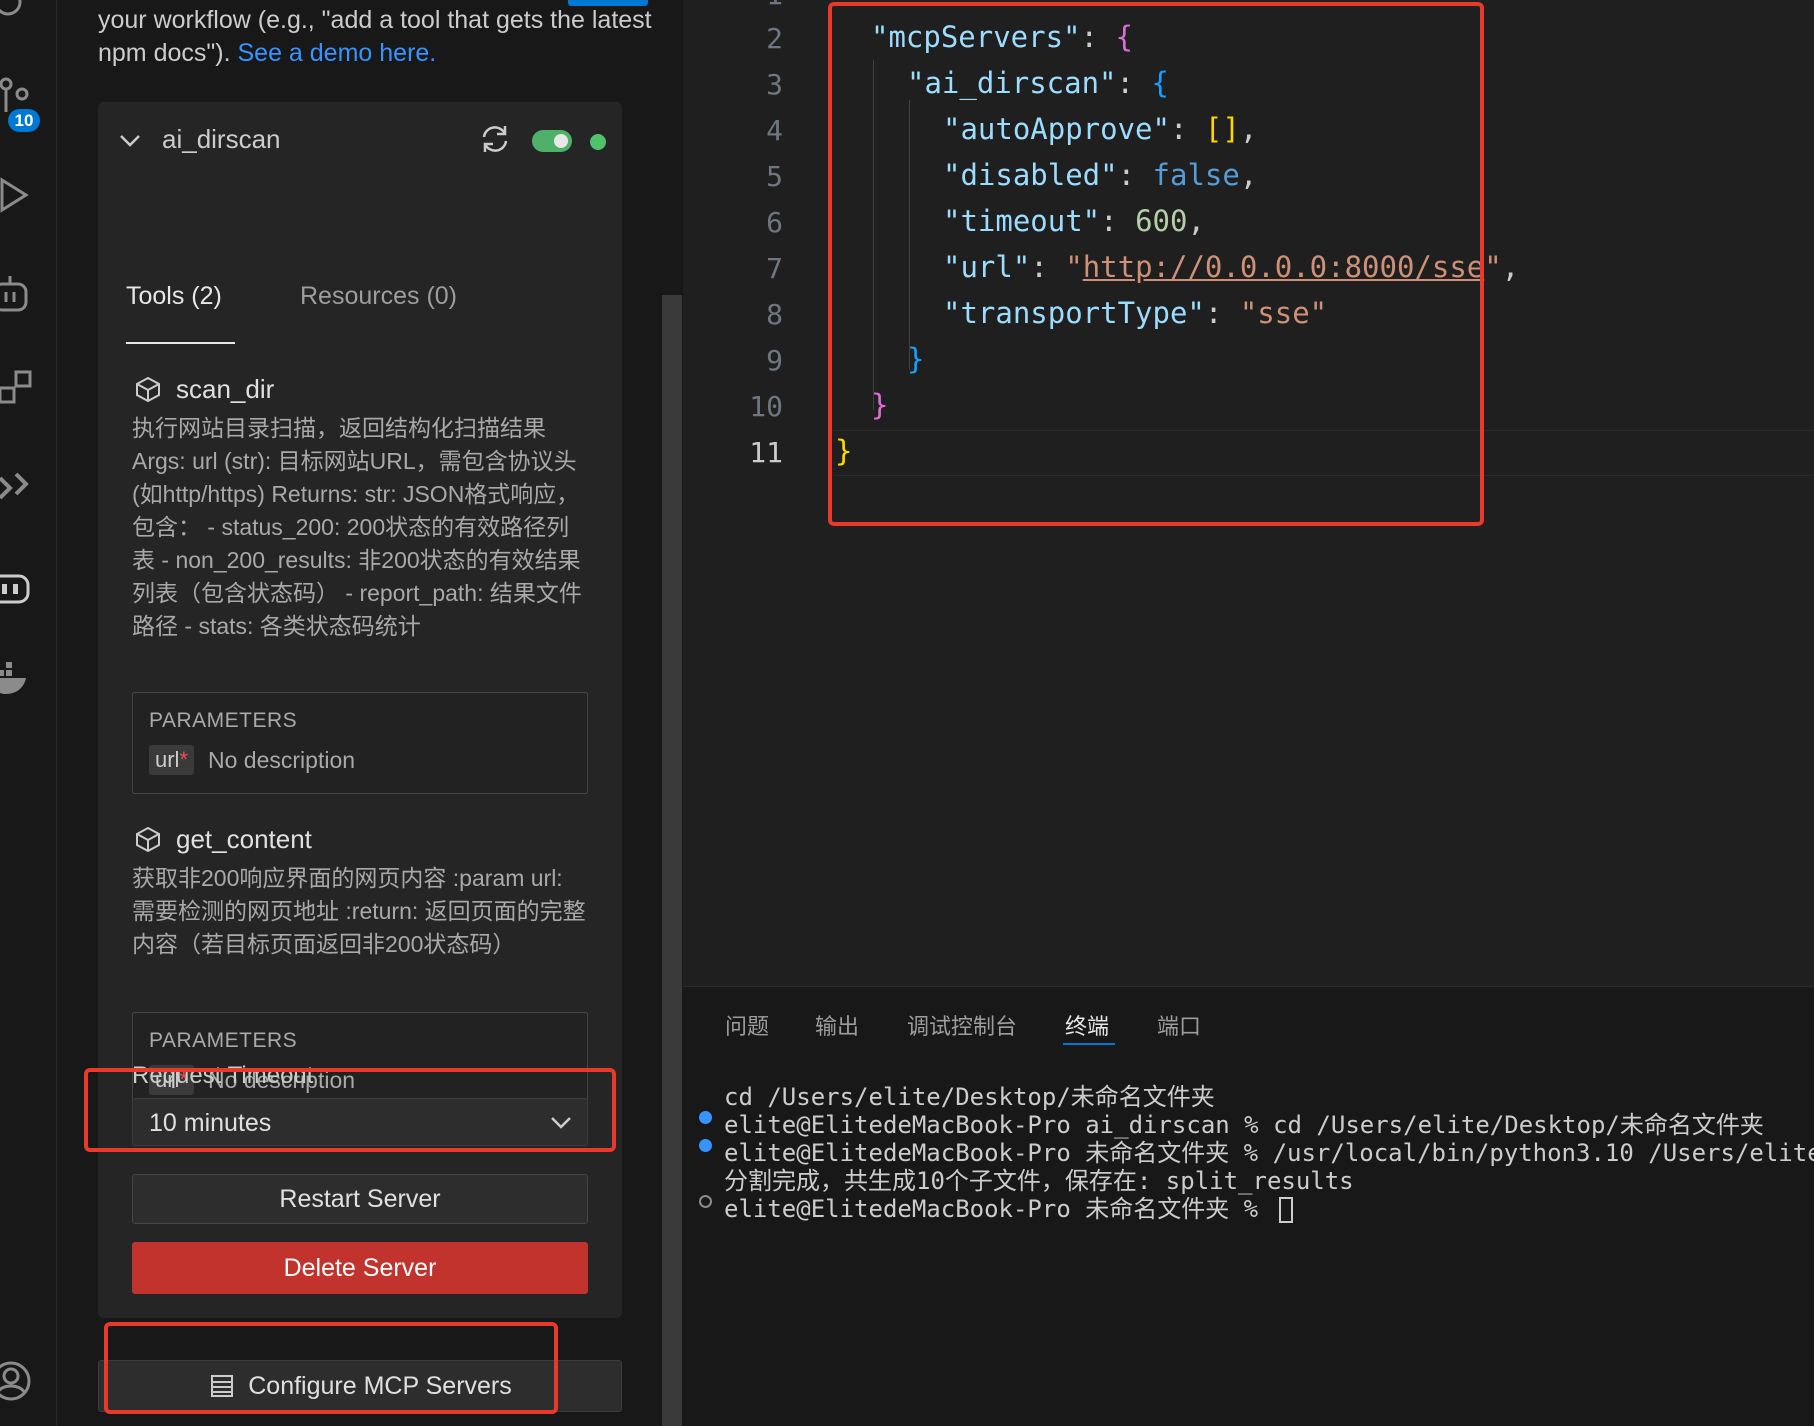 The width and height of the screenshot is (1814, 1426). Describe the element at coordinates (774, 360) in the screenshot. I see `line-number: 9` at that location.